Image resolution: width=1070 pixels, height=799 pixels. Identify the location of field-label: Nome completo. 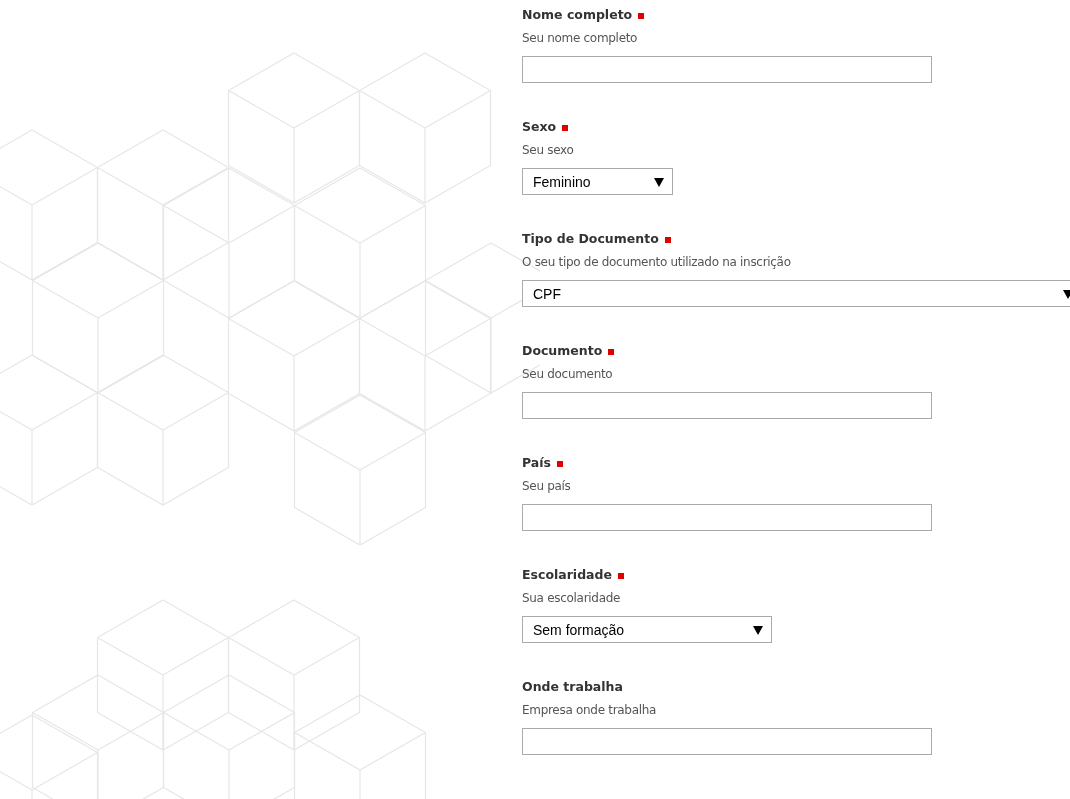
(577, 14).